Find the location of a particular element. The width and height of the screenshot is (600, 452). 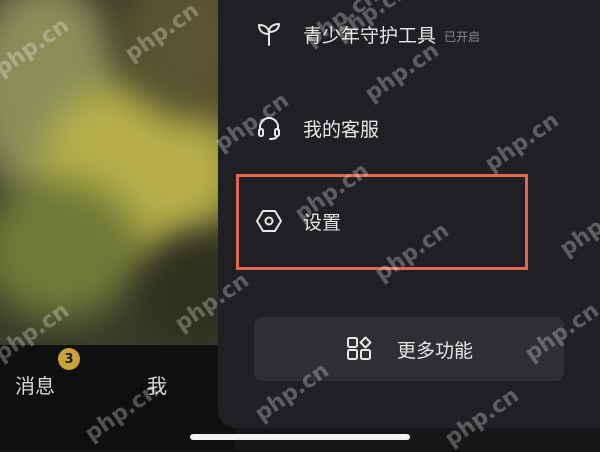

settings-highlight-box is located at coordinates (382, 222).